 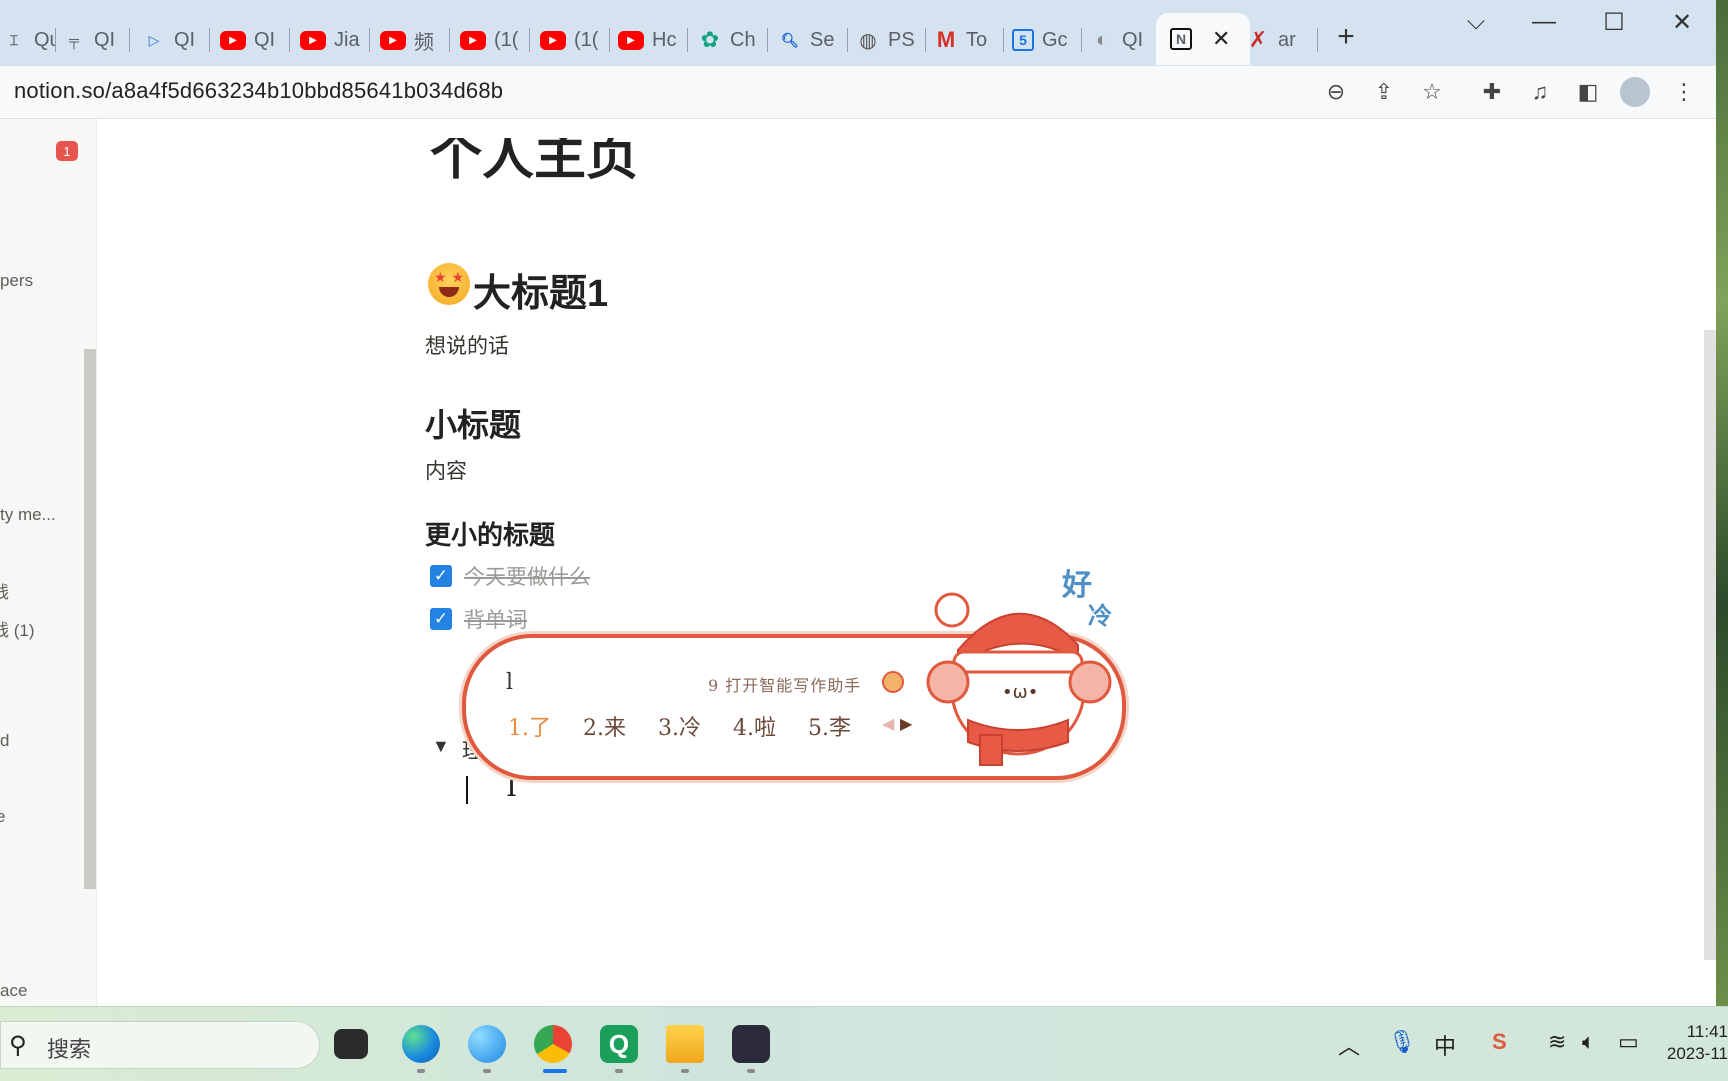 What do you see at coordinates (160, 1045) in the screenshot?
I see `taskbar-search: ⚲ 搜索` at bounding box center [160, 1045].